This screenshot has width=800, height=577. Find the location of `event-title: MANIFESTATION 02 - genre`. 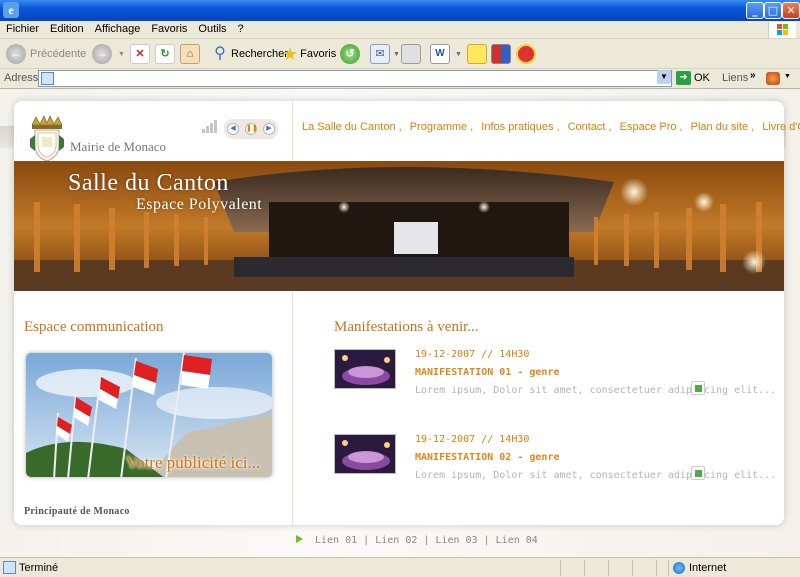

event-title: MANIFESTATION 02 - genre is located at coordinates (487, 457).